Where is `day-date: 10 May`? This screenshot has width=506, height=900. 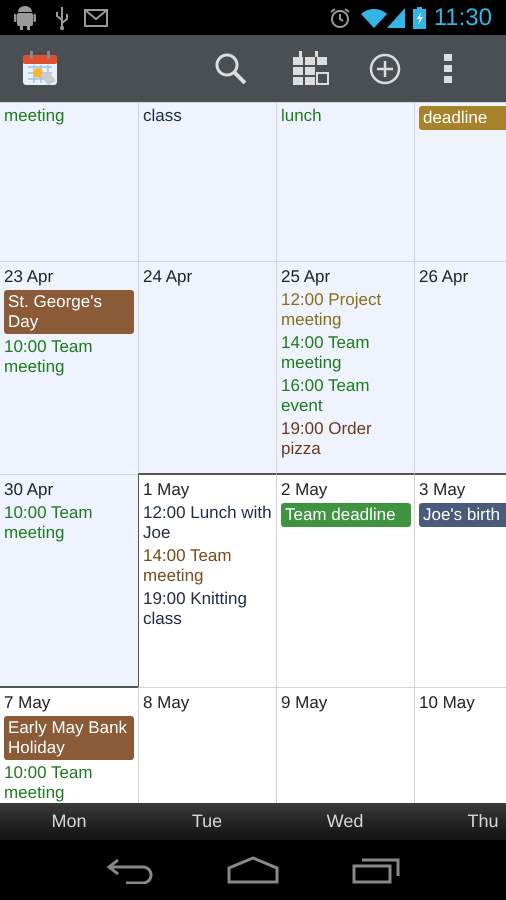
day-date: 10 May is located at coordinates (447, 702).